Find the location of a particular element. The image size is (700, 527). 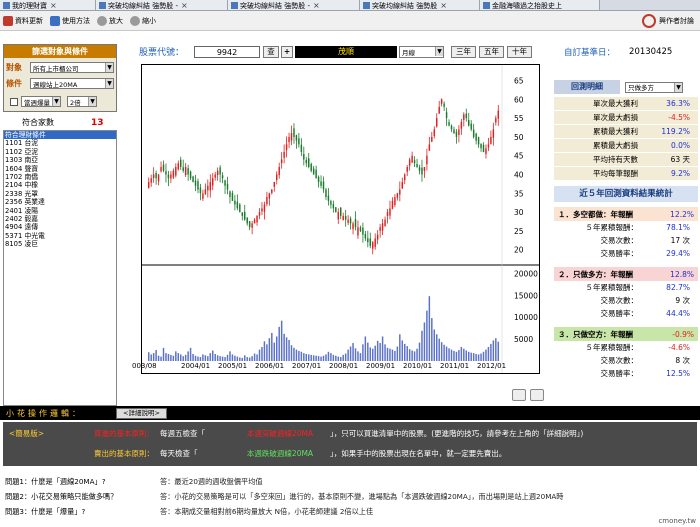

price-tick-label: 60 is located at coordinates (519, 99).